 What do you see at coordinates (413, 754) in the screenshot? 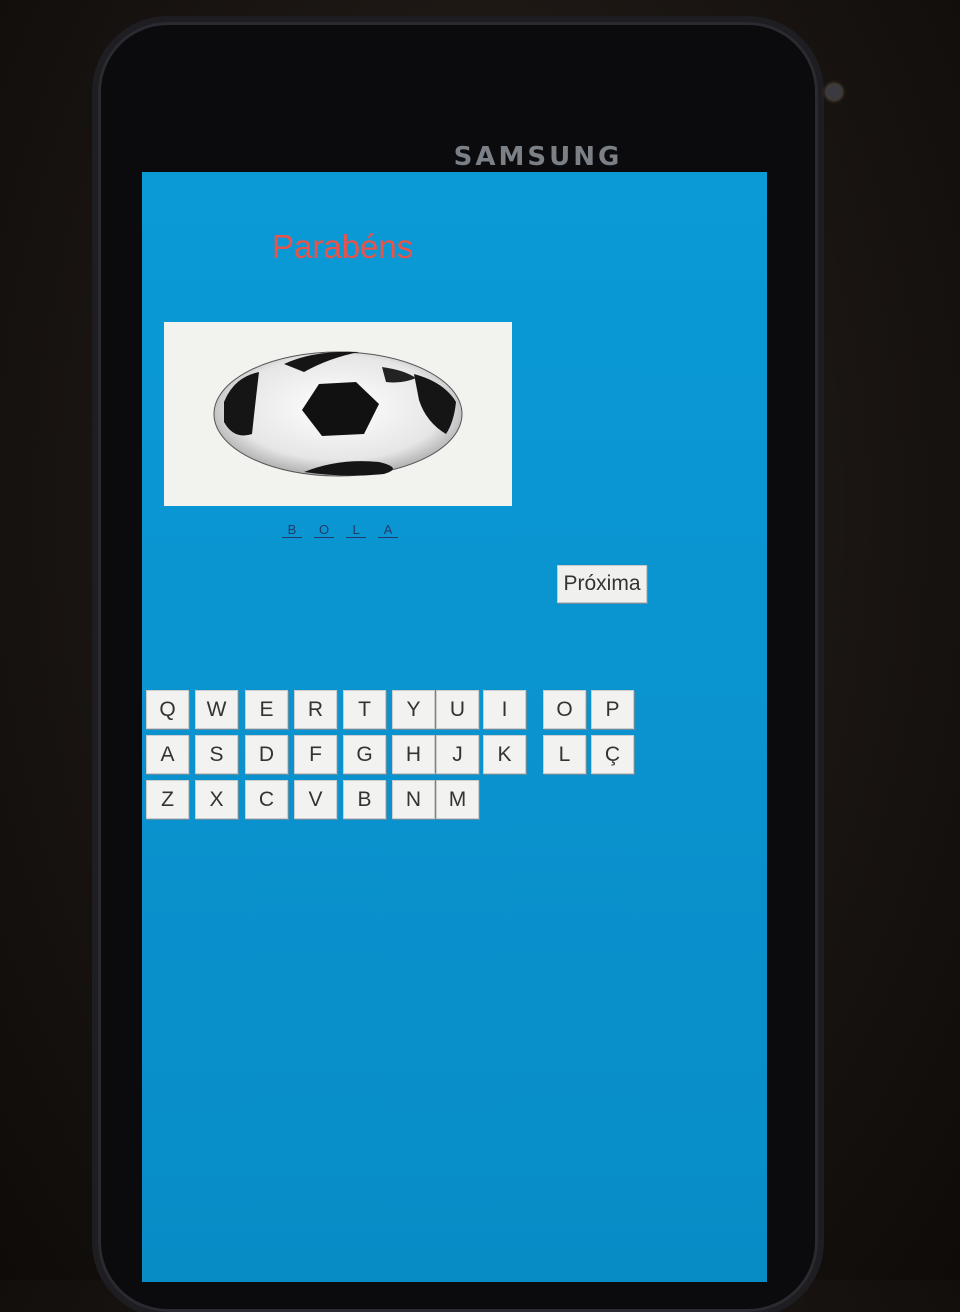
I see `key-h: H` at bounding box center [413, 754].